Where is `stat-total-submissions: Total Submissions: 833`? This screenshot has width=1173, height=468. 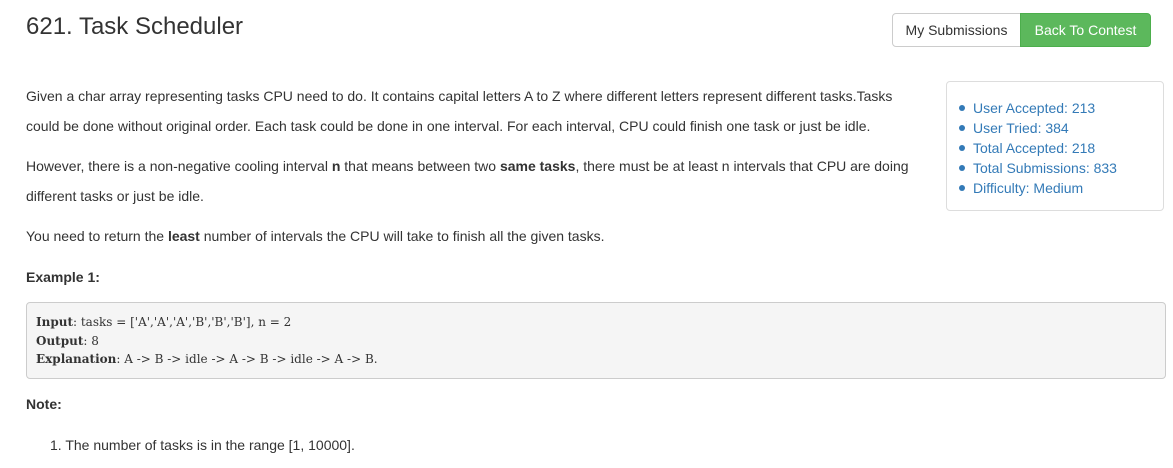 stat-total-submissions: Total Submissions: 833 is located at coordinates (1061, 168).